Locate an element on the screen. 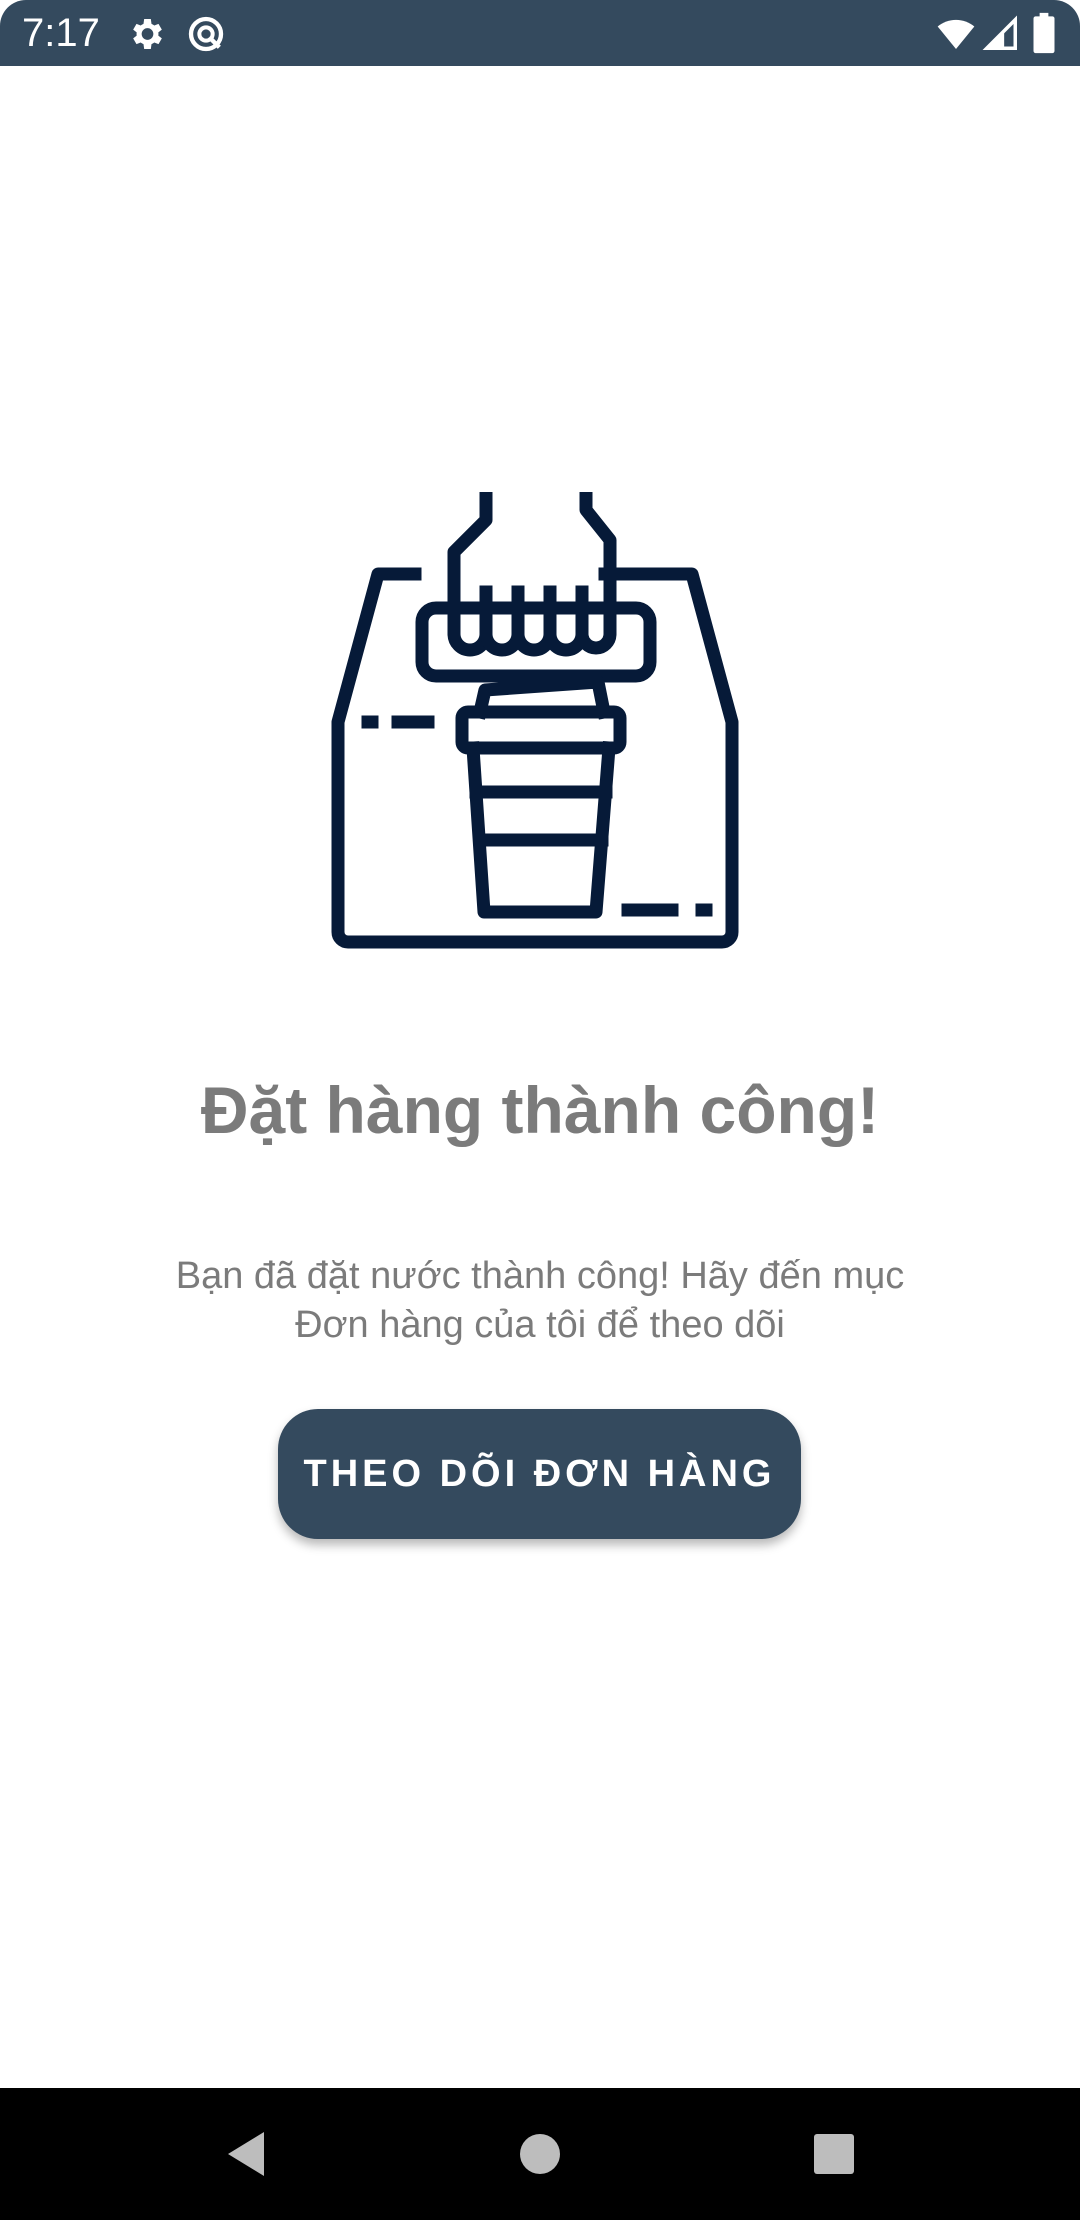  signal-icon is located at coordinates (1001, 34).